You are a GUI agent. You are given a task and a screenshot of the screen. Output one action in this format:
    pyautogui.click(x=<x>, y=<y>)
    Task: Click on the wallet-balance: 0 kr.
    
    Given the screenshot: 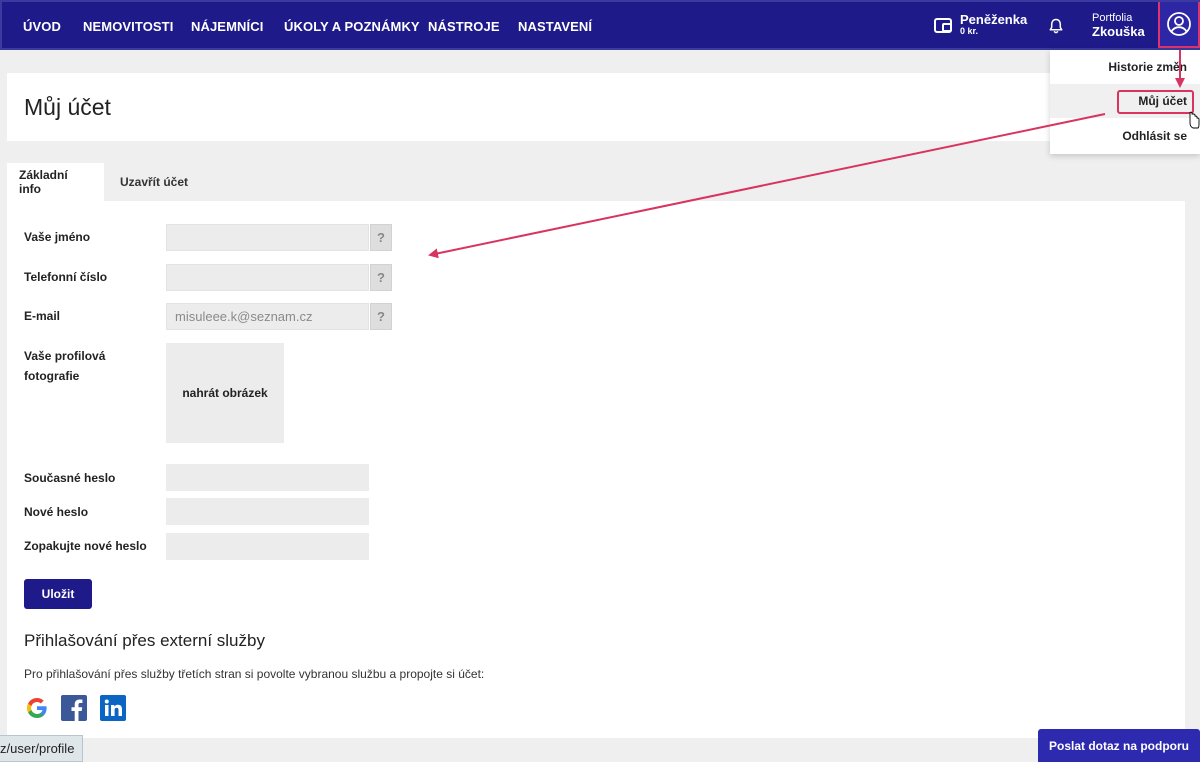 What is the action you would take?
    pyautogui.click(x=969, y=31)
    